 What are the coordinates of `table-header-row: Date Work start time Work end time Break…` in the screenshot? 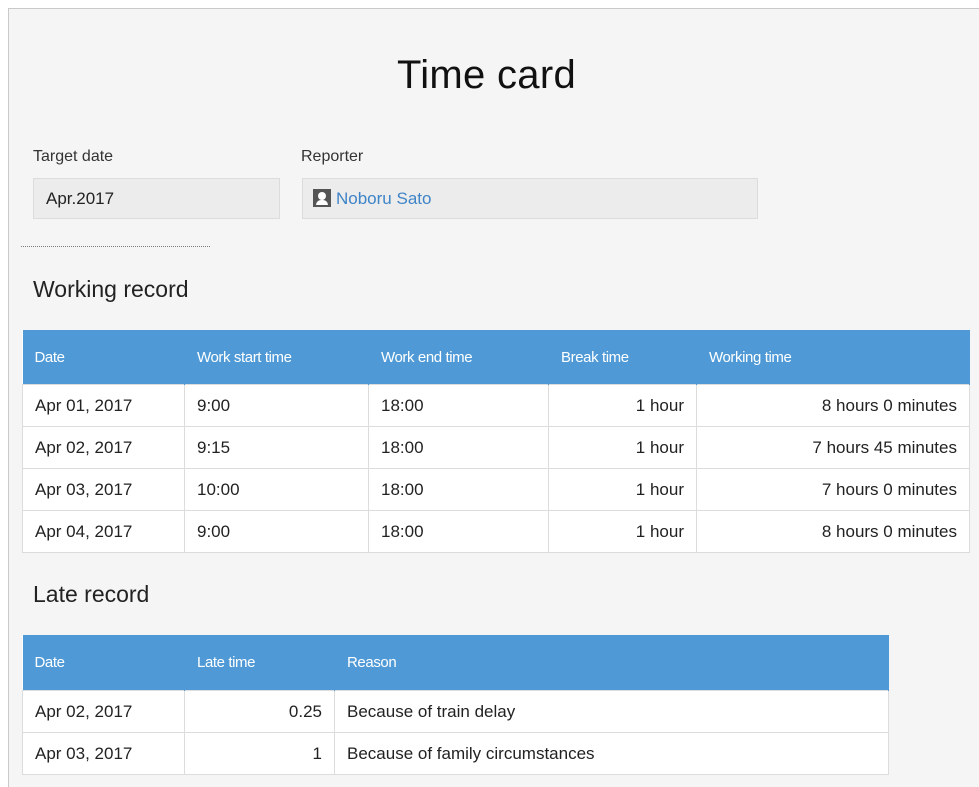 It's located at (496, 357).